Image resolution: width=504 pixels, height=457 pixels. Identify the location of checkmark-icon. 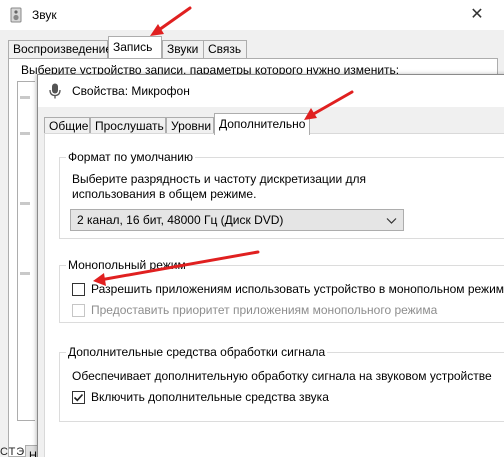
(78, 397).